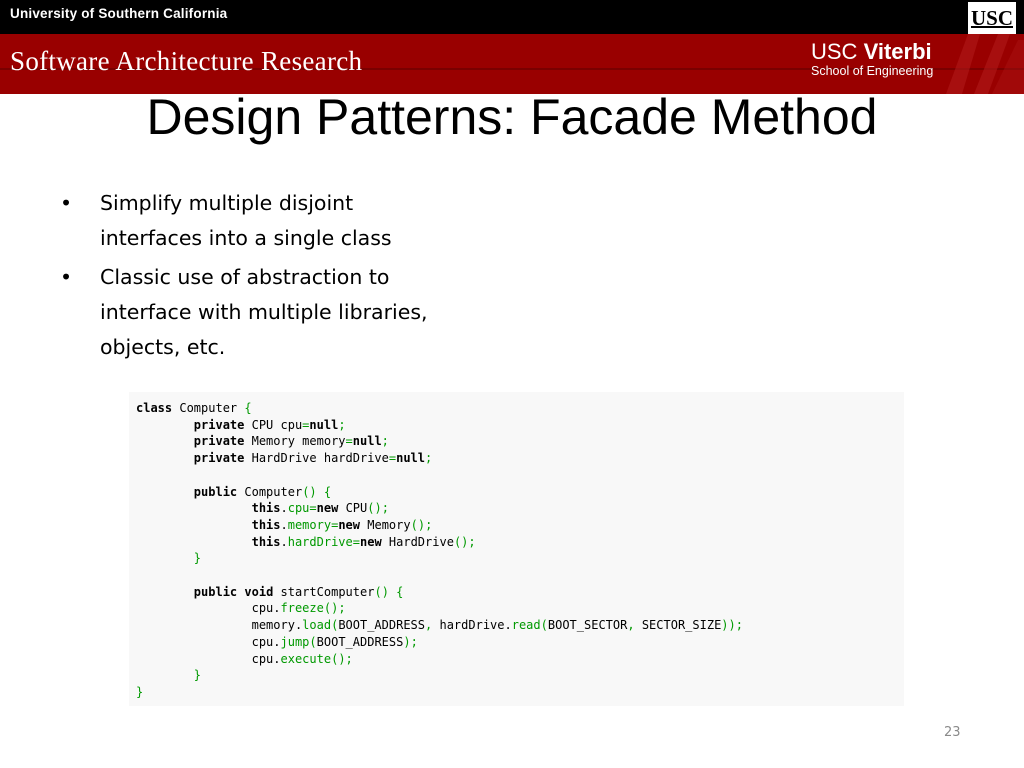 This screenshot has width=1024, height=768. What do you see at coordinates (363, 541) in the screenshot?
I see `code-line: this.hardDrive=new HardDrive();` at bounding box center [363, 541].